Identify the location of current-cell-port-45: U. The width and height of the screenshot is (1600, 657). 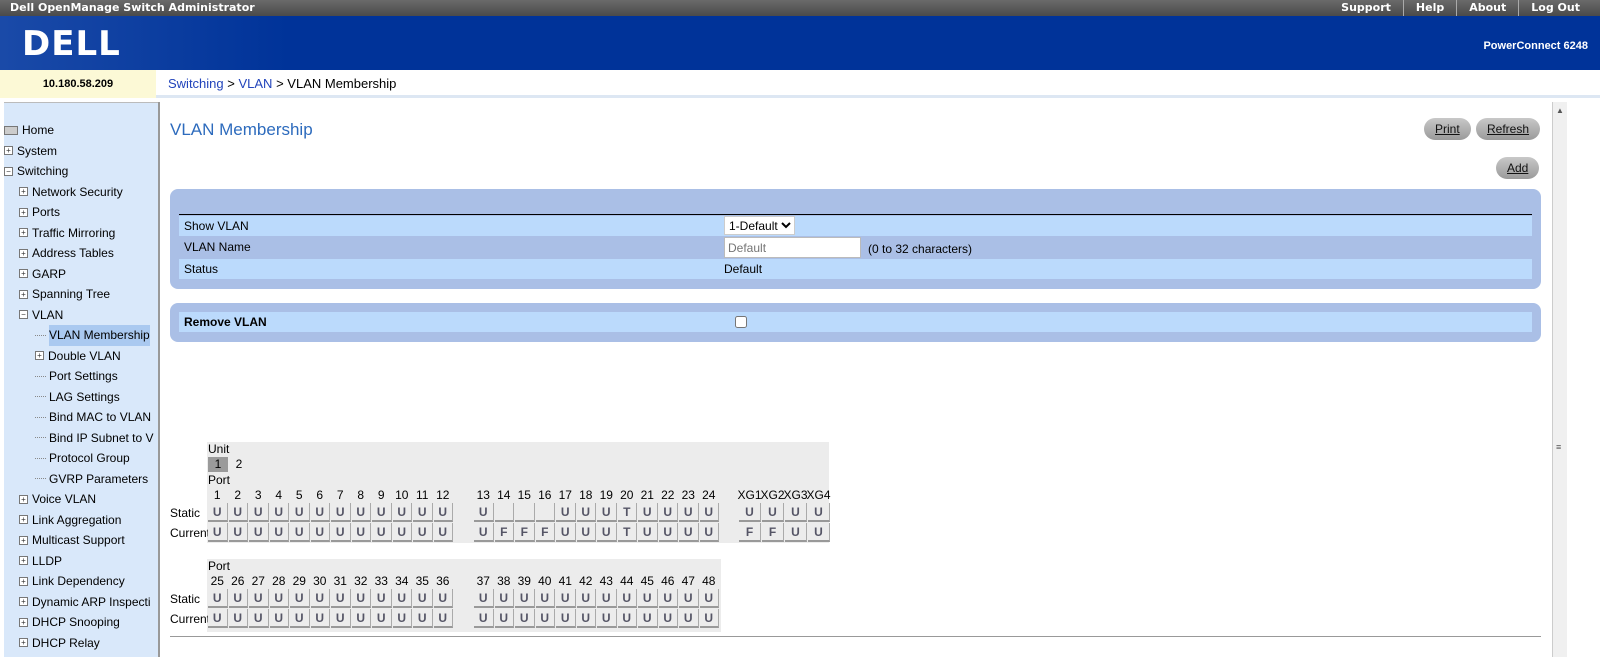
(648, 618).